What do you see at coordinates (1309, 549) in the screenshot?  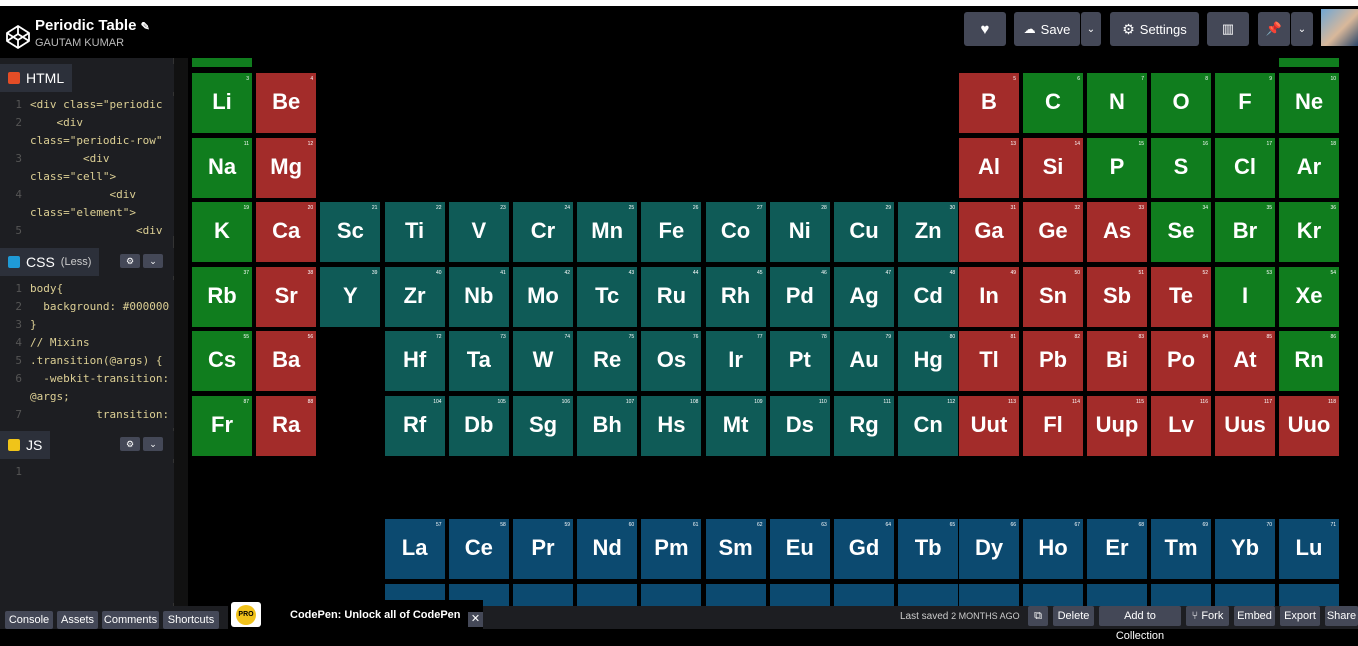 I see `element-cell-lu: 71 Lu` at bounding box center [1309, 549].